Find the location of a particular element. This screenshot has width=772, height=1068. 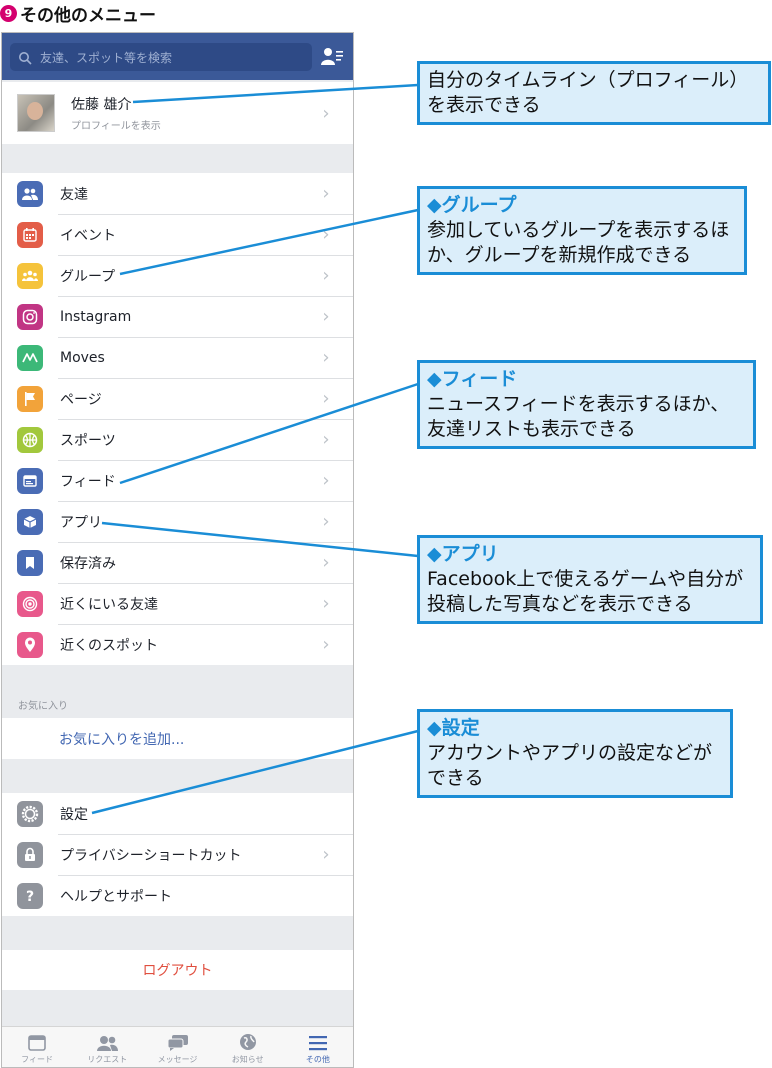

settings-menu: 設定 プライバシーショートカット ›? ヘルプとサポート is located at coordinates (177, 854).